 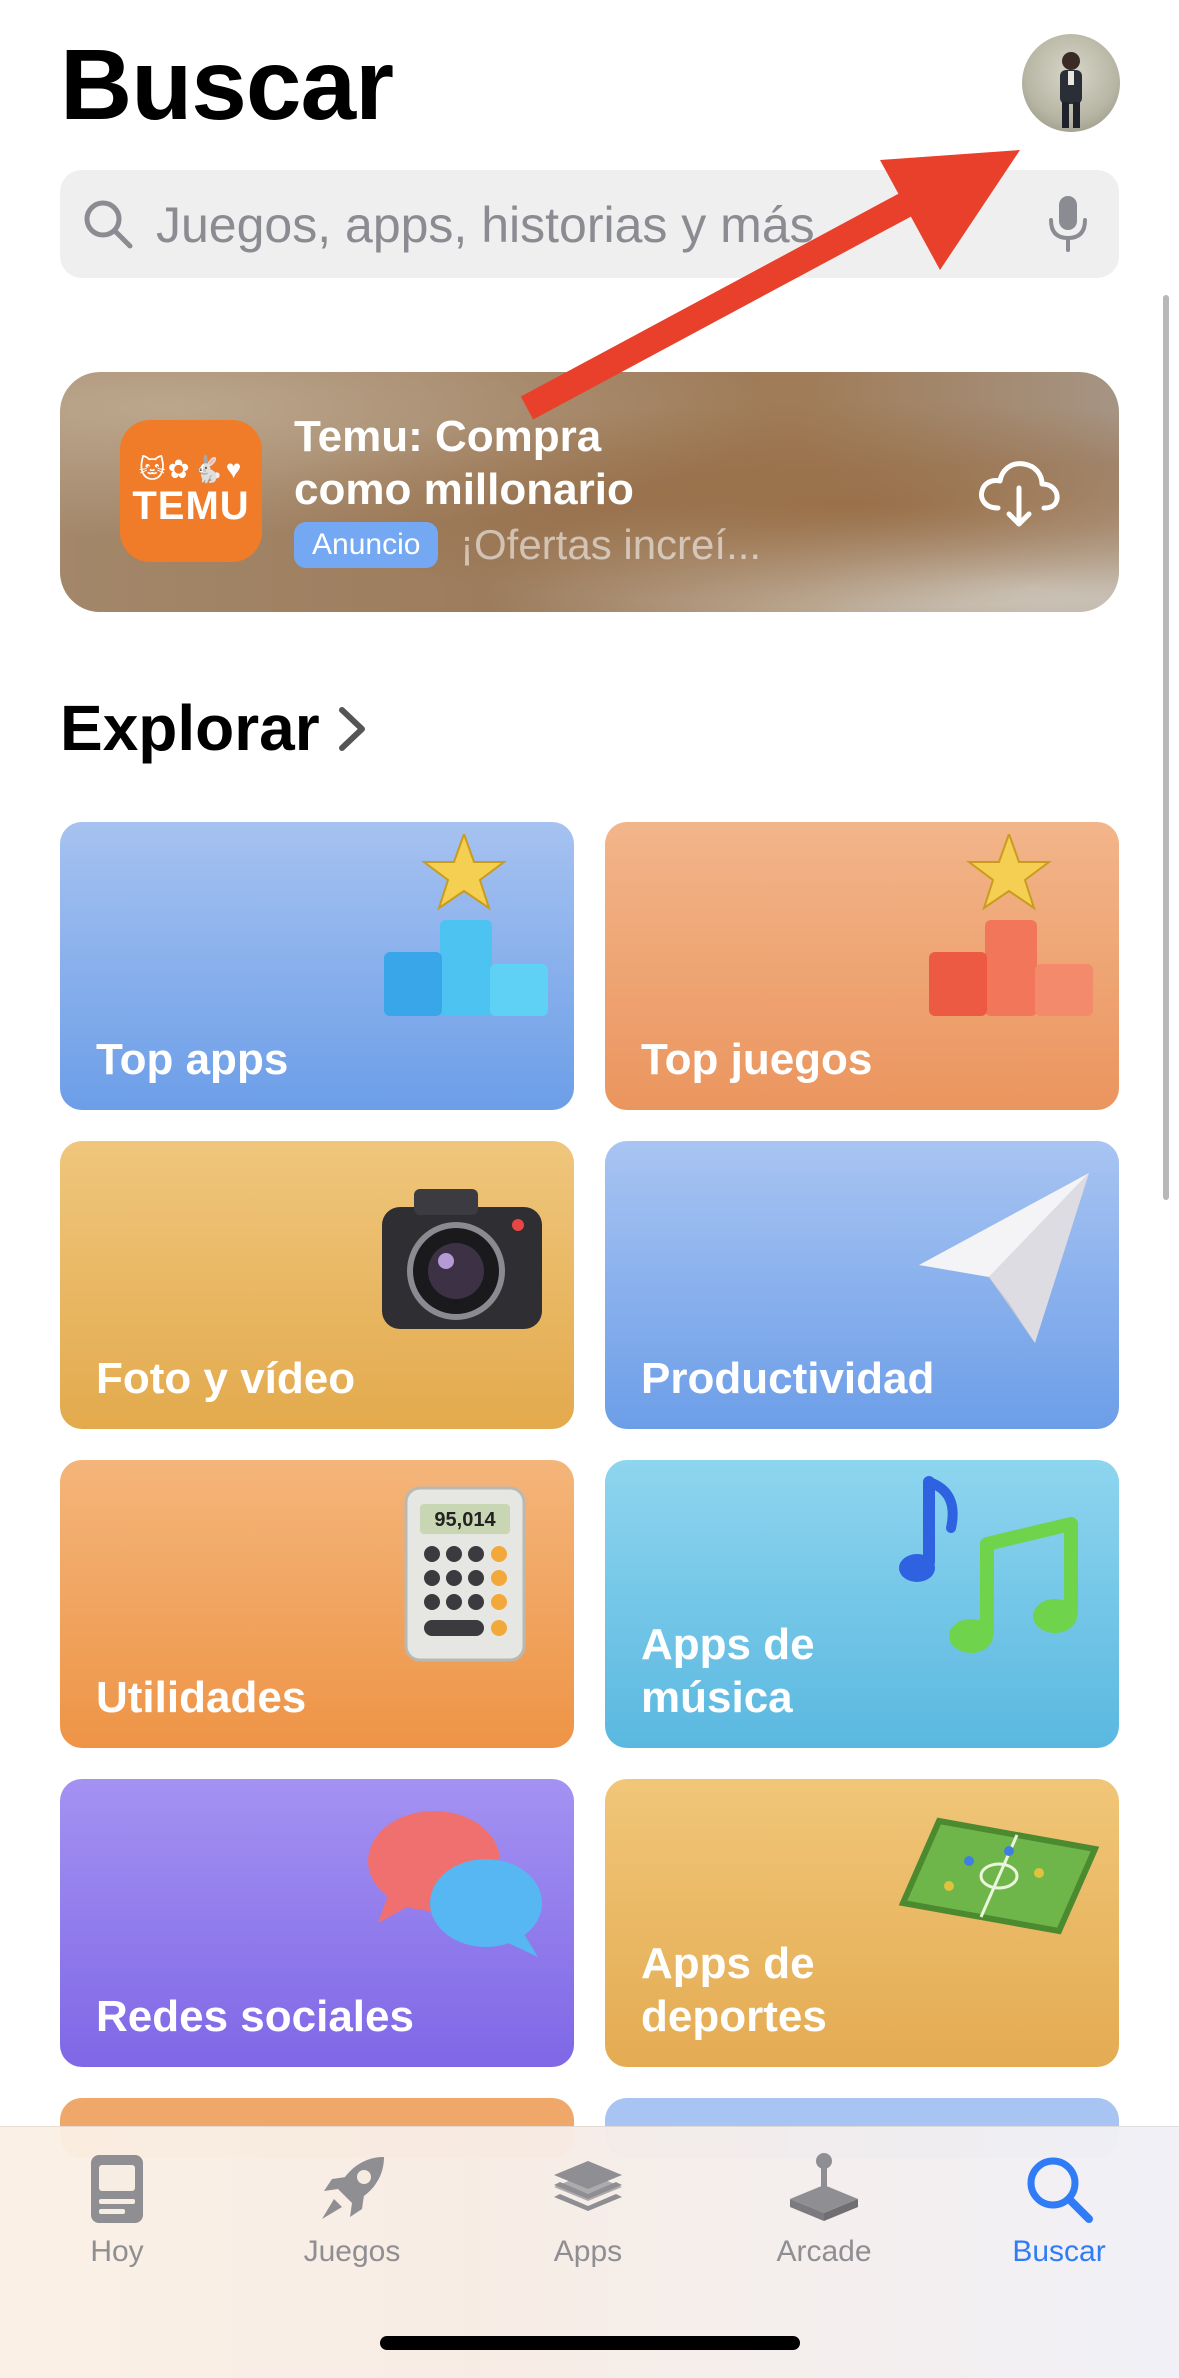 What do you see at coordinates (757, 1059) in the screenshot?
I see `category-label: Top juegos` at bounding box center [757, 1059].